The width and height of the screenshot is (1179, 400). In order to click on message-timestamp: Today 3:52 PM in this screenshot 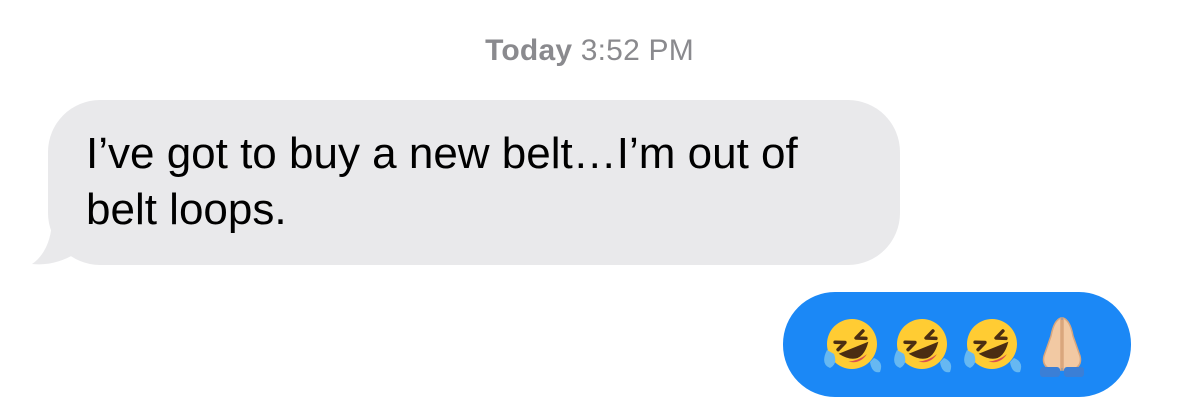, I will do `click(589, 51)`.